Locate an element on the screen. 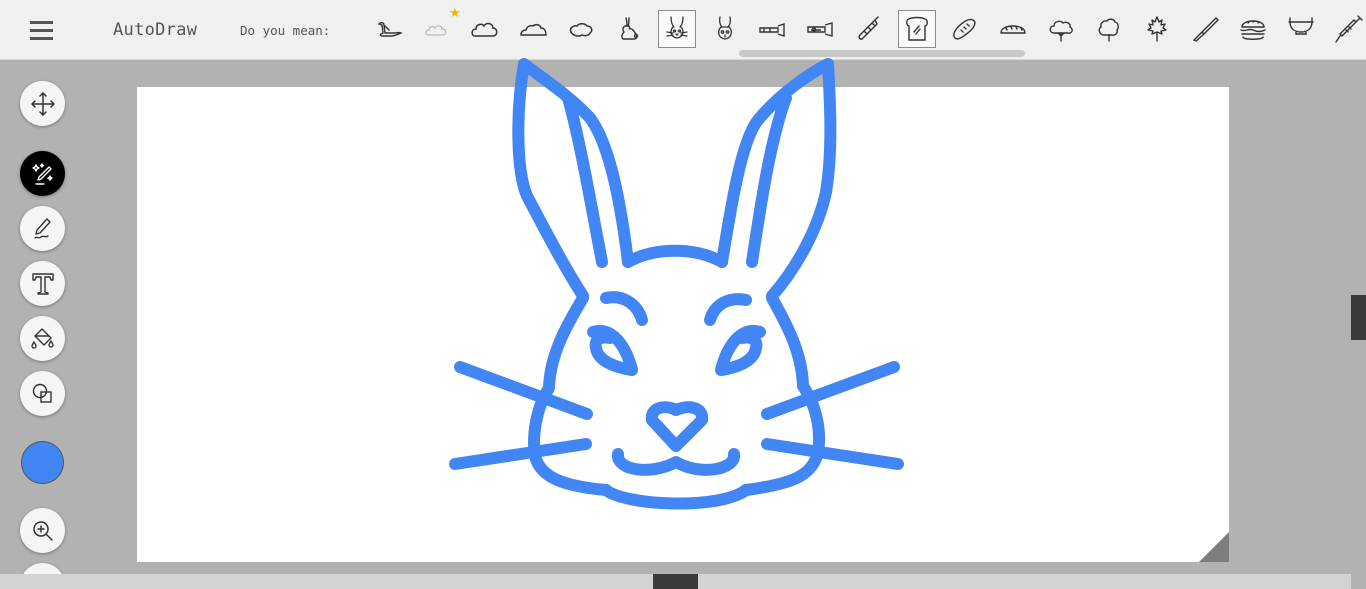 This screenshot has height=589, width=1366. duck-icon is located at coordinates (390, 29).